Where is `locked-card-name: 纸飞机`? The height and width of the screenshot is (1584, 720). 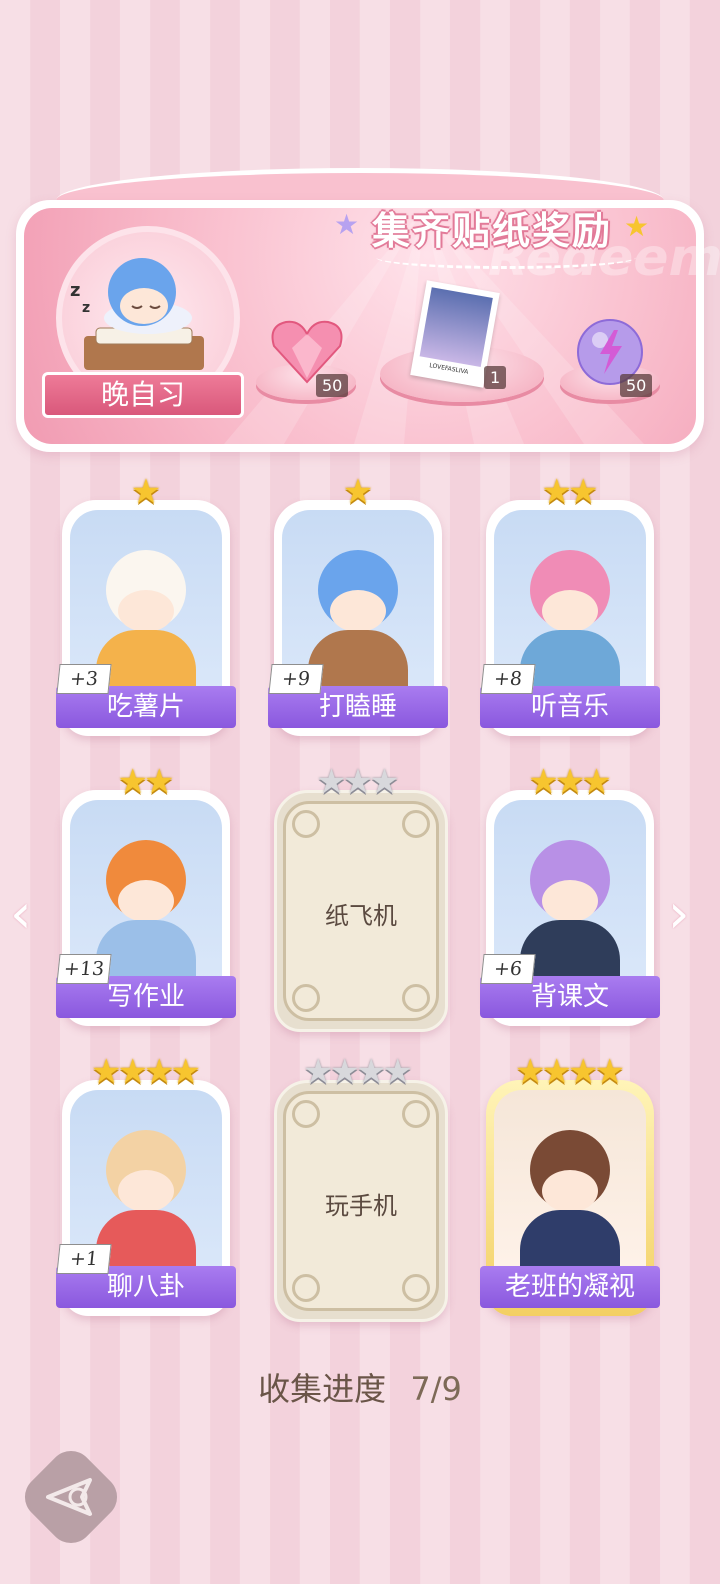
locked-card-name: 纸飞机 is located at coordinates (361, 916).